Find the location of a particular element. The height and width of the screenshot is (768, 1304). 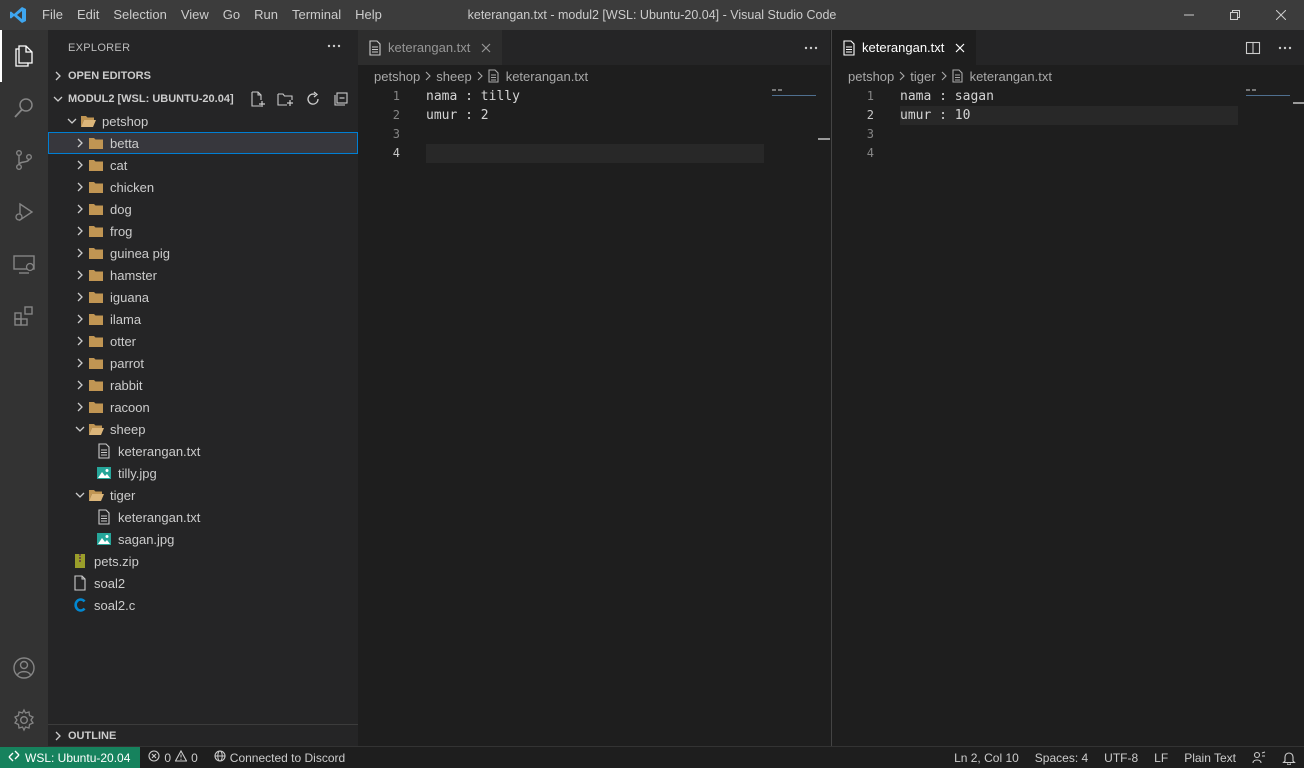

tree-folder: parrot is located at coordinates (203, 363).